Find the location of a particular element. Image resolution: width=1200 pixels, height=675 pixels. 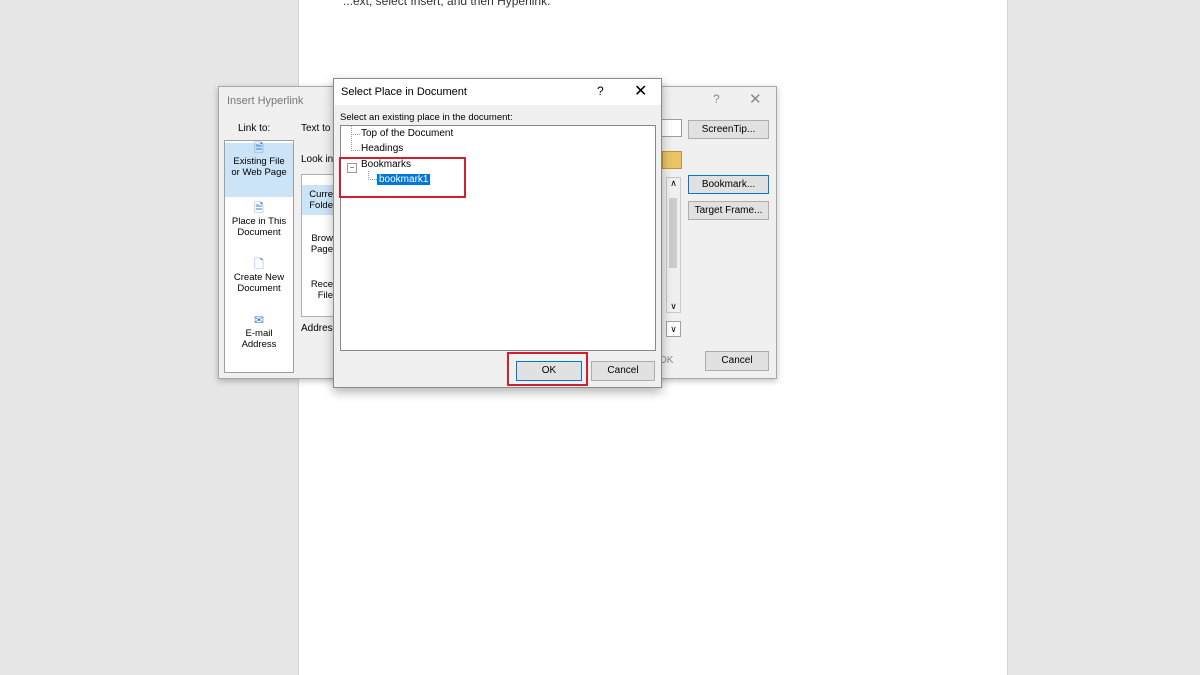

mid-label-line2: Folde is located at coordinates (321, 205).